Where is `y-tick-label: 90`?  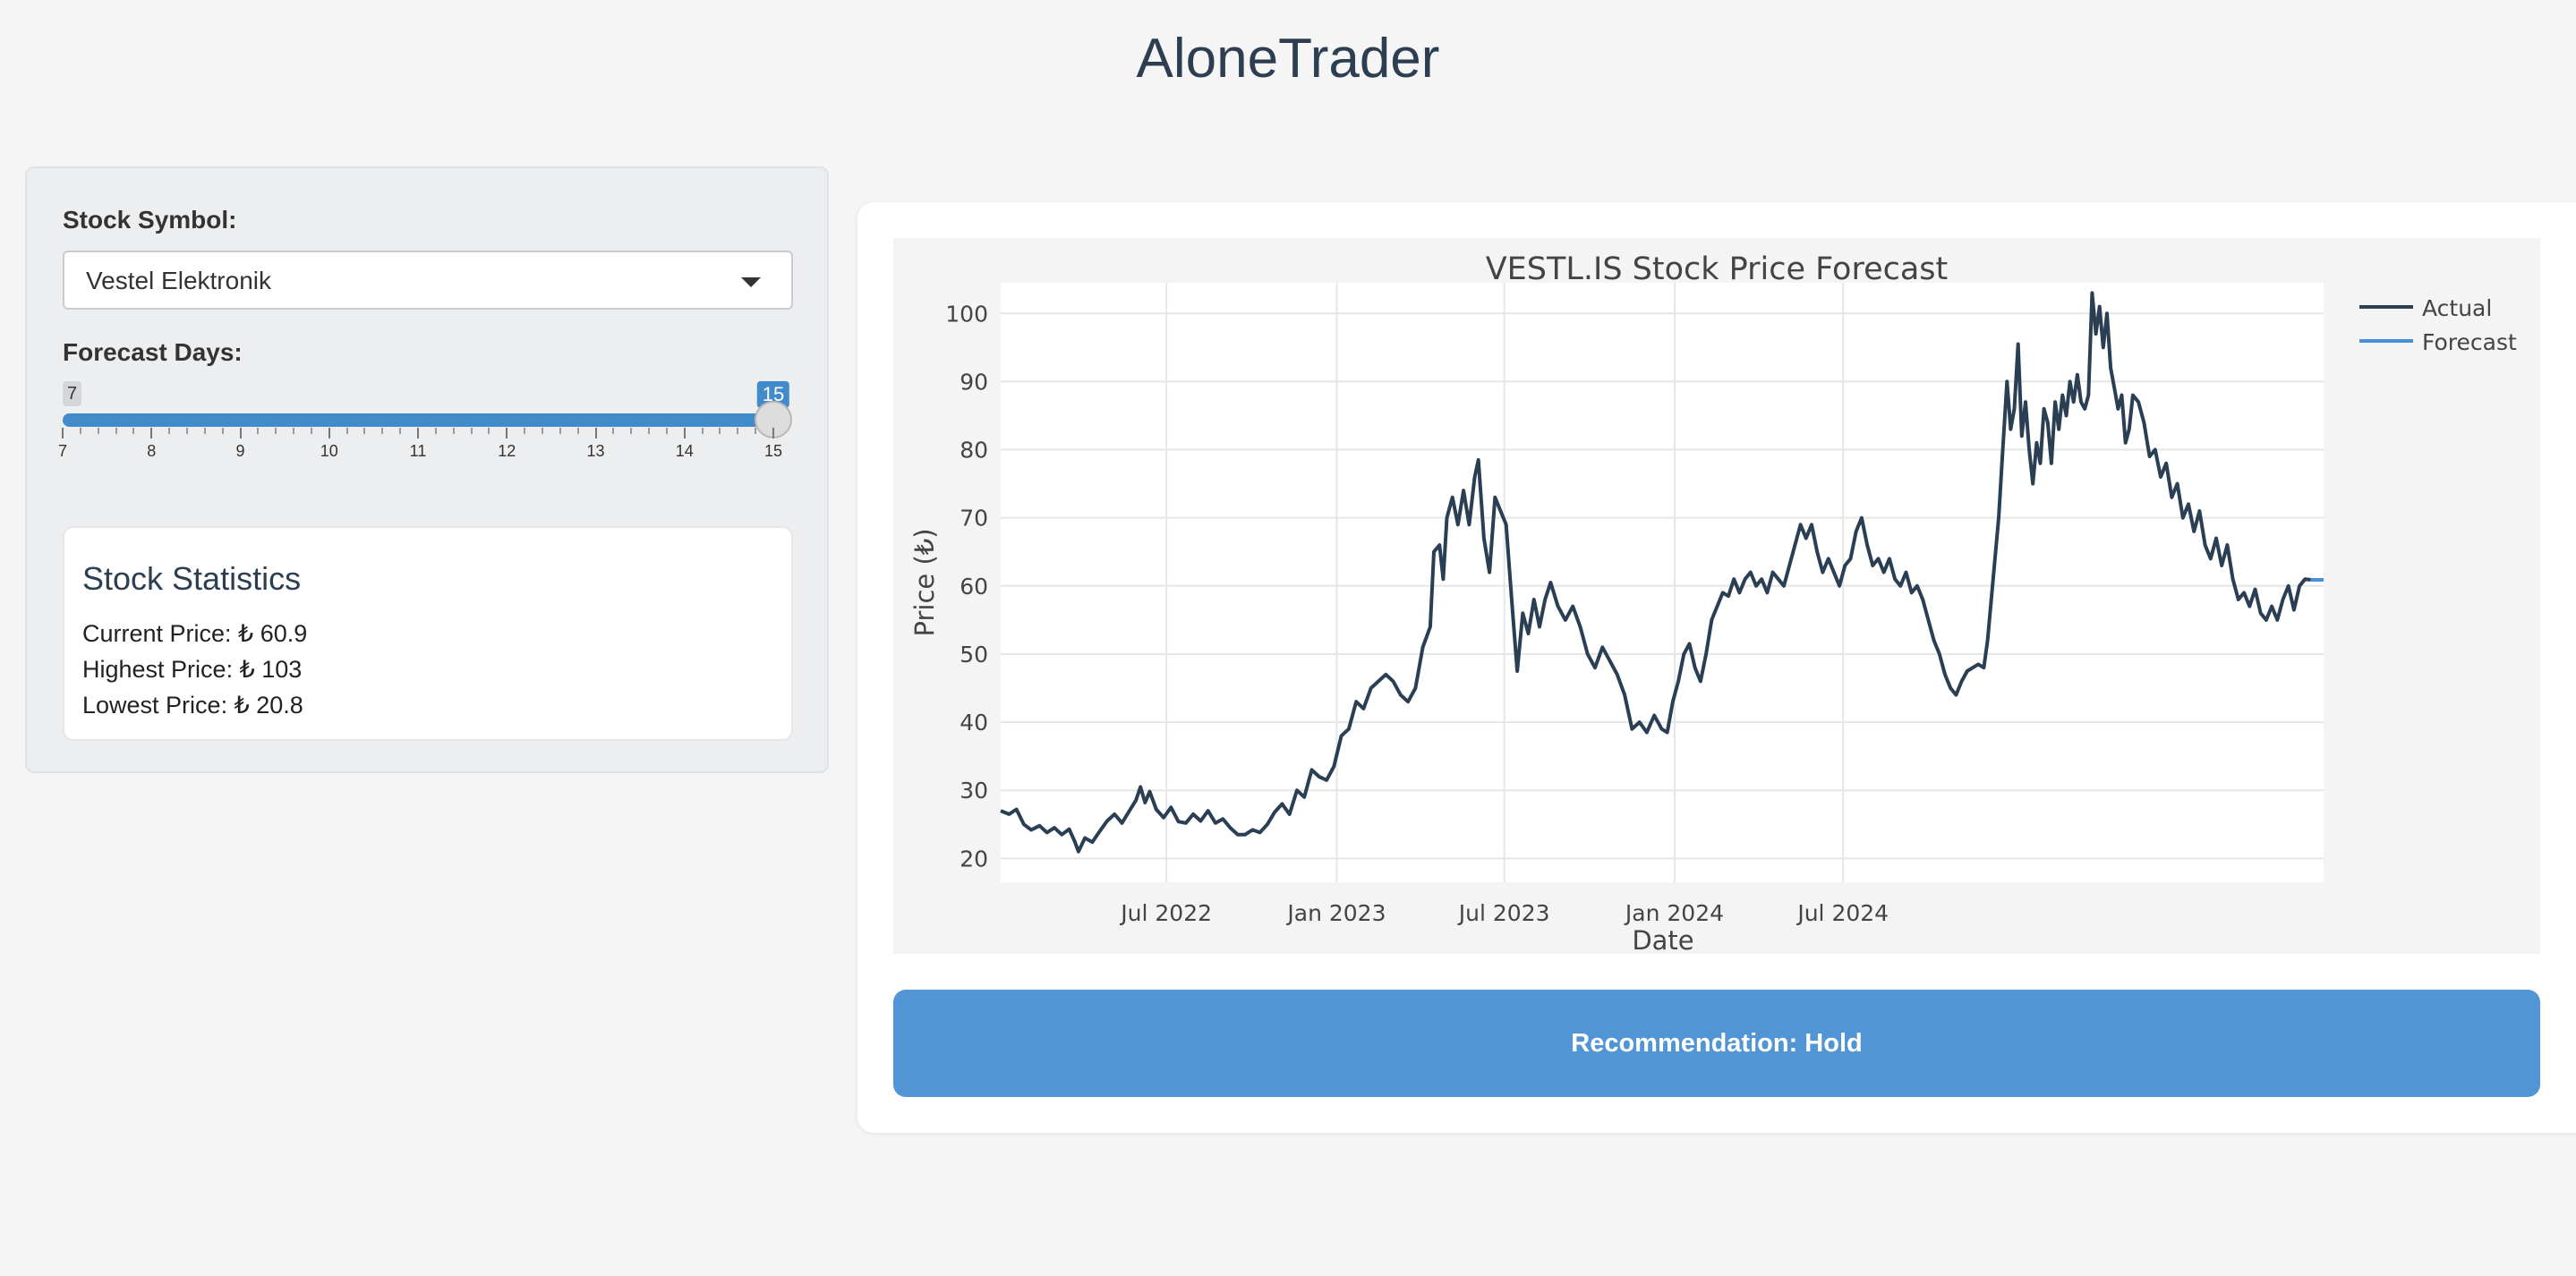
y-tick-label: 90 is located at coordinates (974, 382).